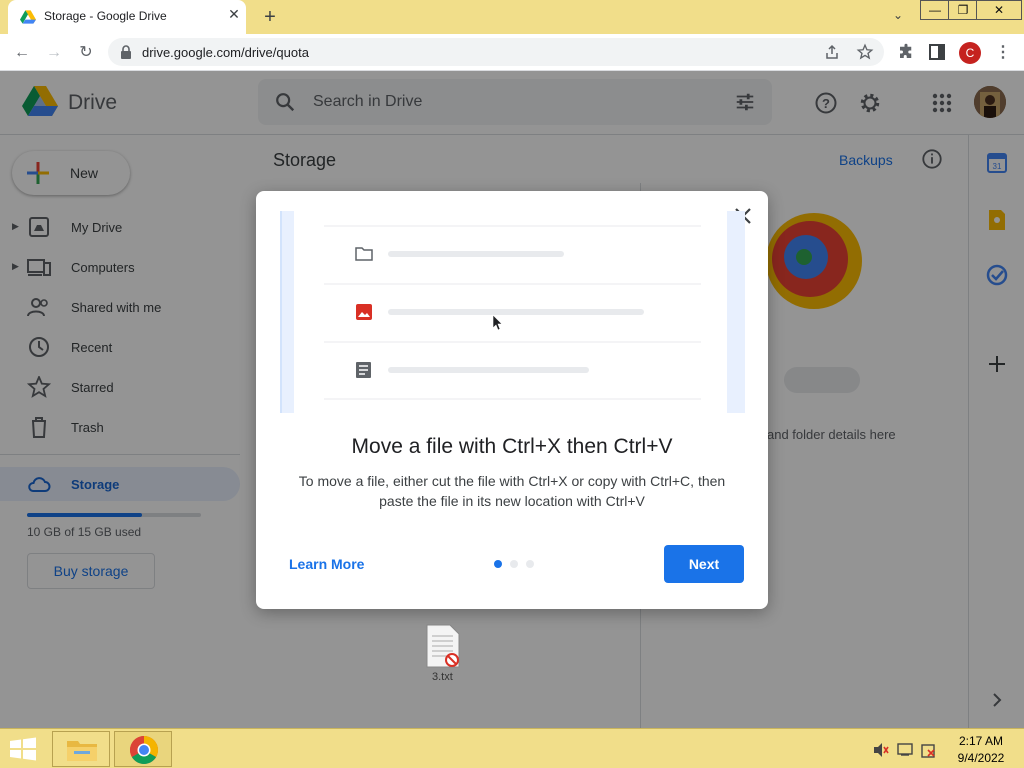 The image size is (1024, 768). Describe the element at coordinates (999, 10) in the screenshot. I see `close-window-button: ✕` at that location.